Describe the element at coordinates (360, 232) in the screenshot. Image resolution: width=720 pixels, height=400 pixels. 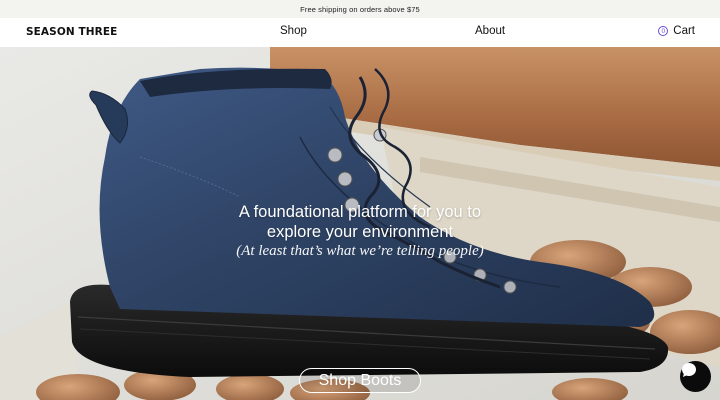
I see `hero-headline-line-2: explore your environment` at that location.